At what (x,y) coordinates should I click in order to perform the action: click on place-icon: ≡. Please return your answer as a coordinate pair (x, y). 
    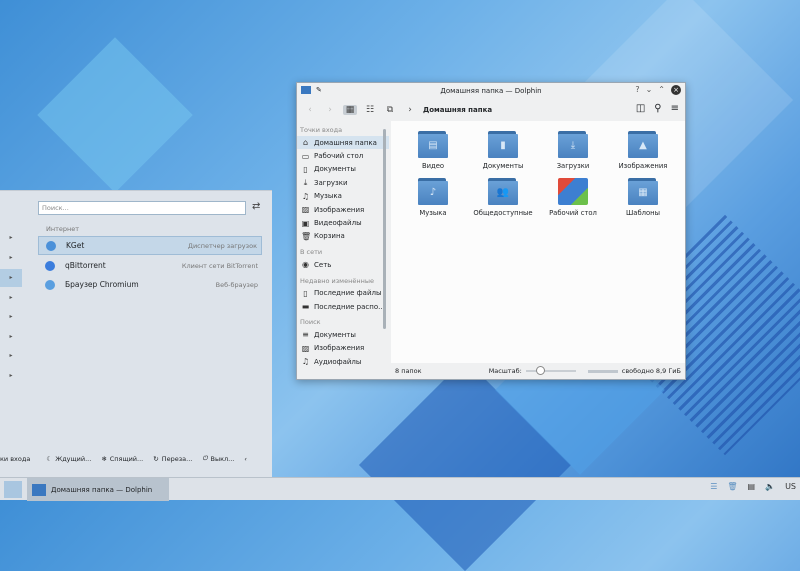
    Looking at the image, I should click on (305, 335).